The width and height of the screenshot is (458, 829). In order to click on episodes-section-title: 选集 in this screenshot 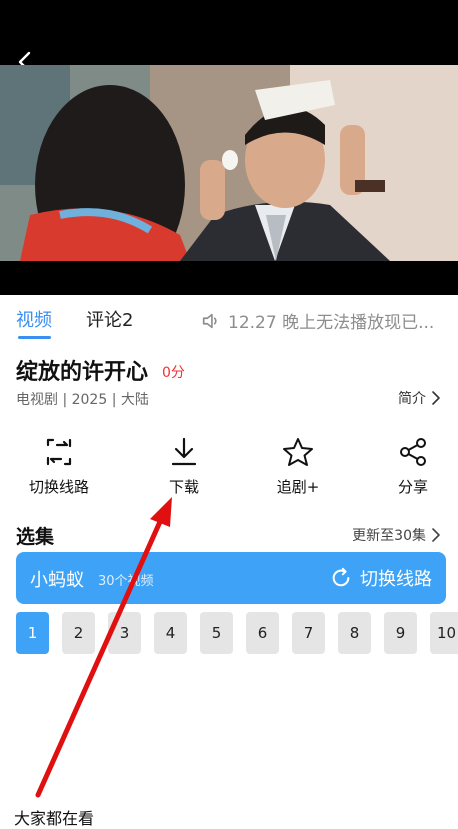, I will do `click(35, 537)`.